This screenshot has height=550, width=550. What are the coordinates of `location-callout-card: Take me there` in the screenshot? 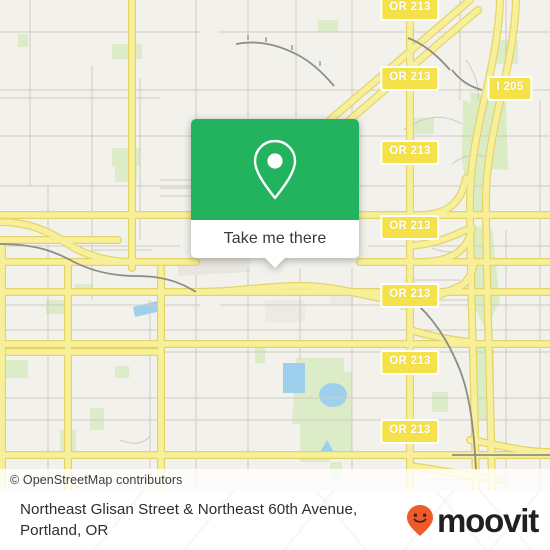 It's located at (275, 193).